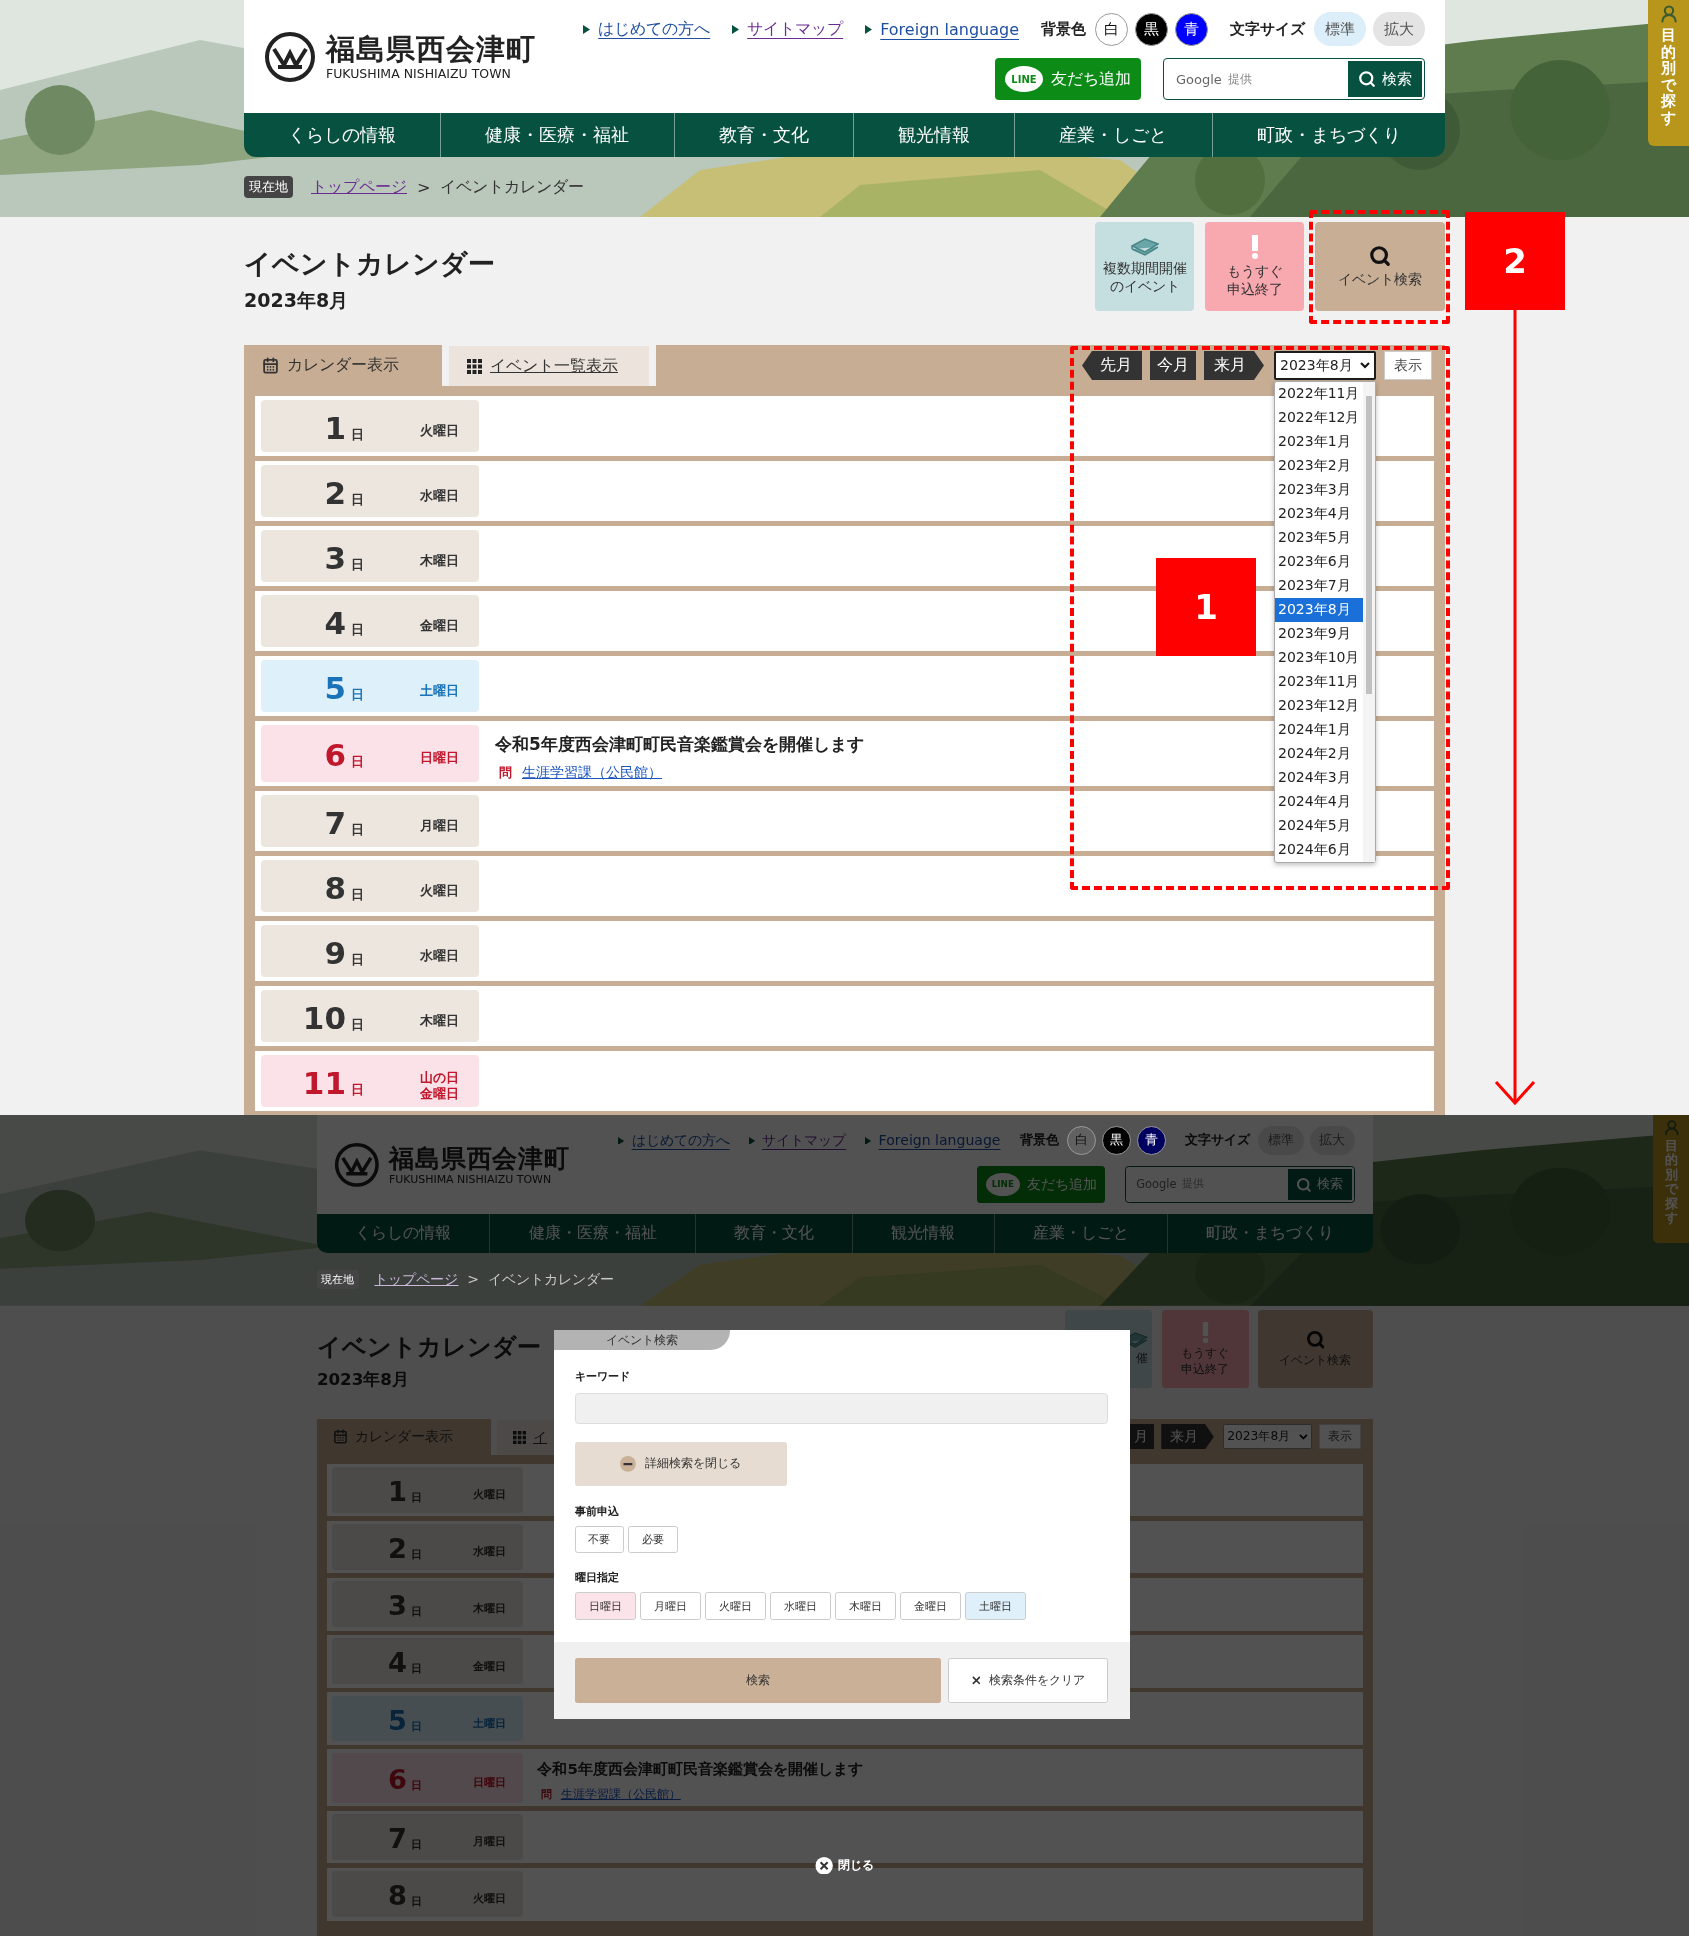 The height and width of the screenshot is (1936, 1689). I want to click on month-option: 2023年11月, so click(1319, 682).